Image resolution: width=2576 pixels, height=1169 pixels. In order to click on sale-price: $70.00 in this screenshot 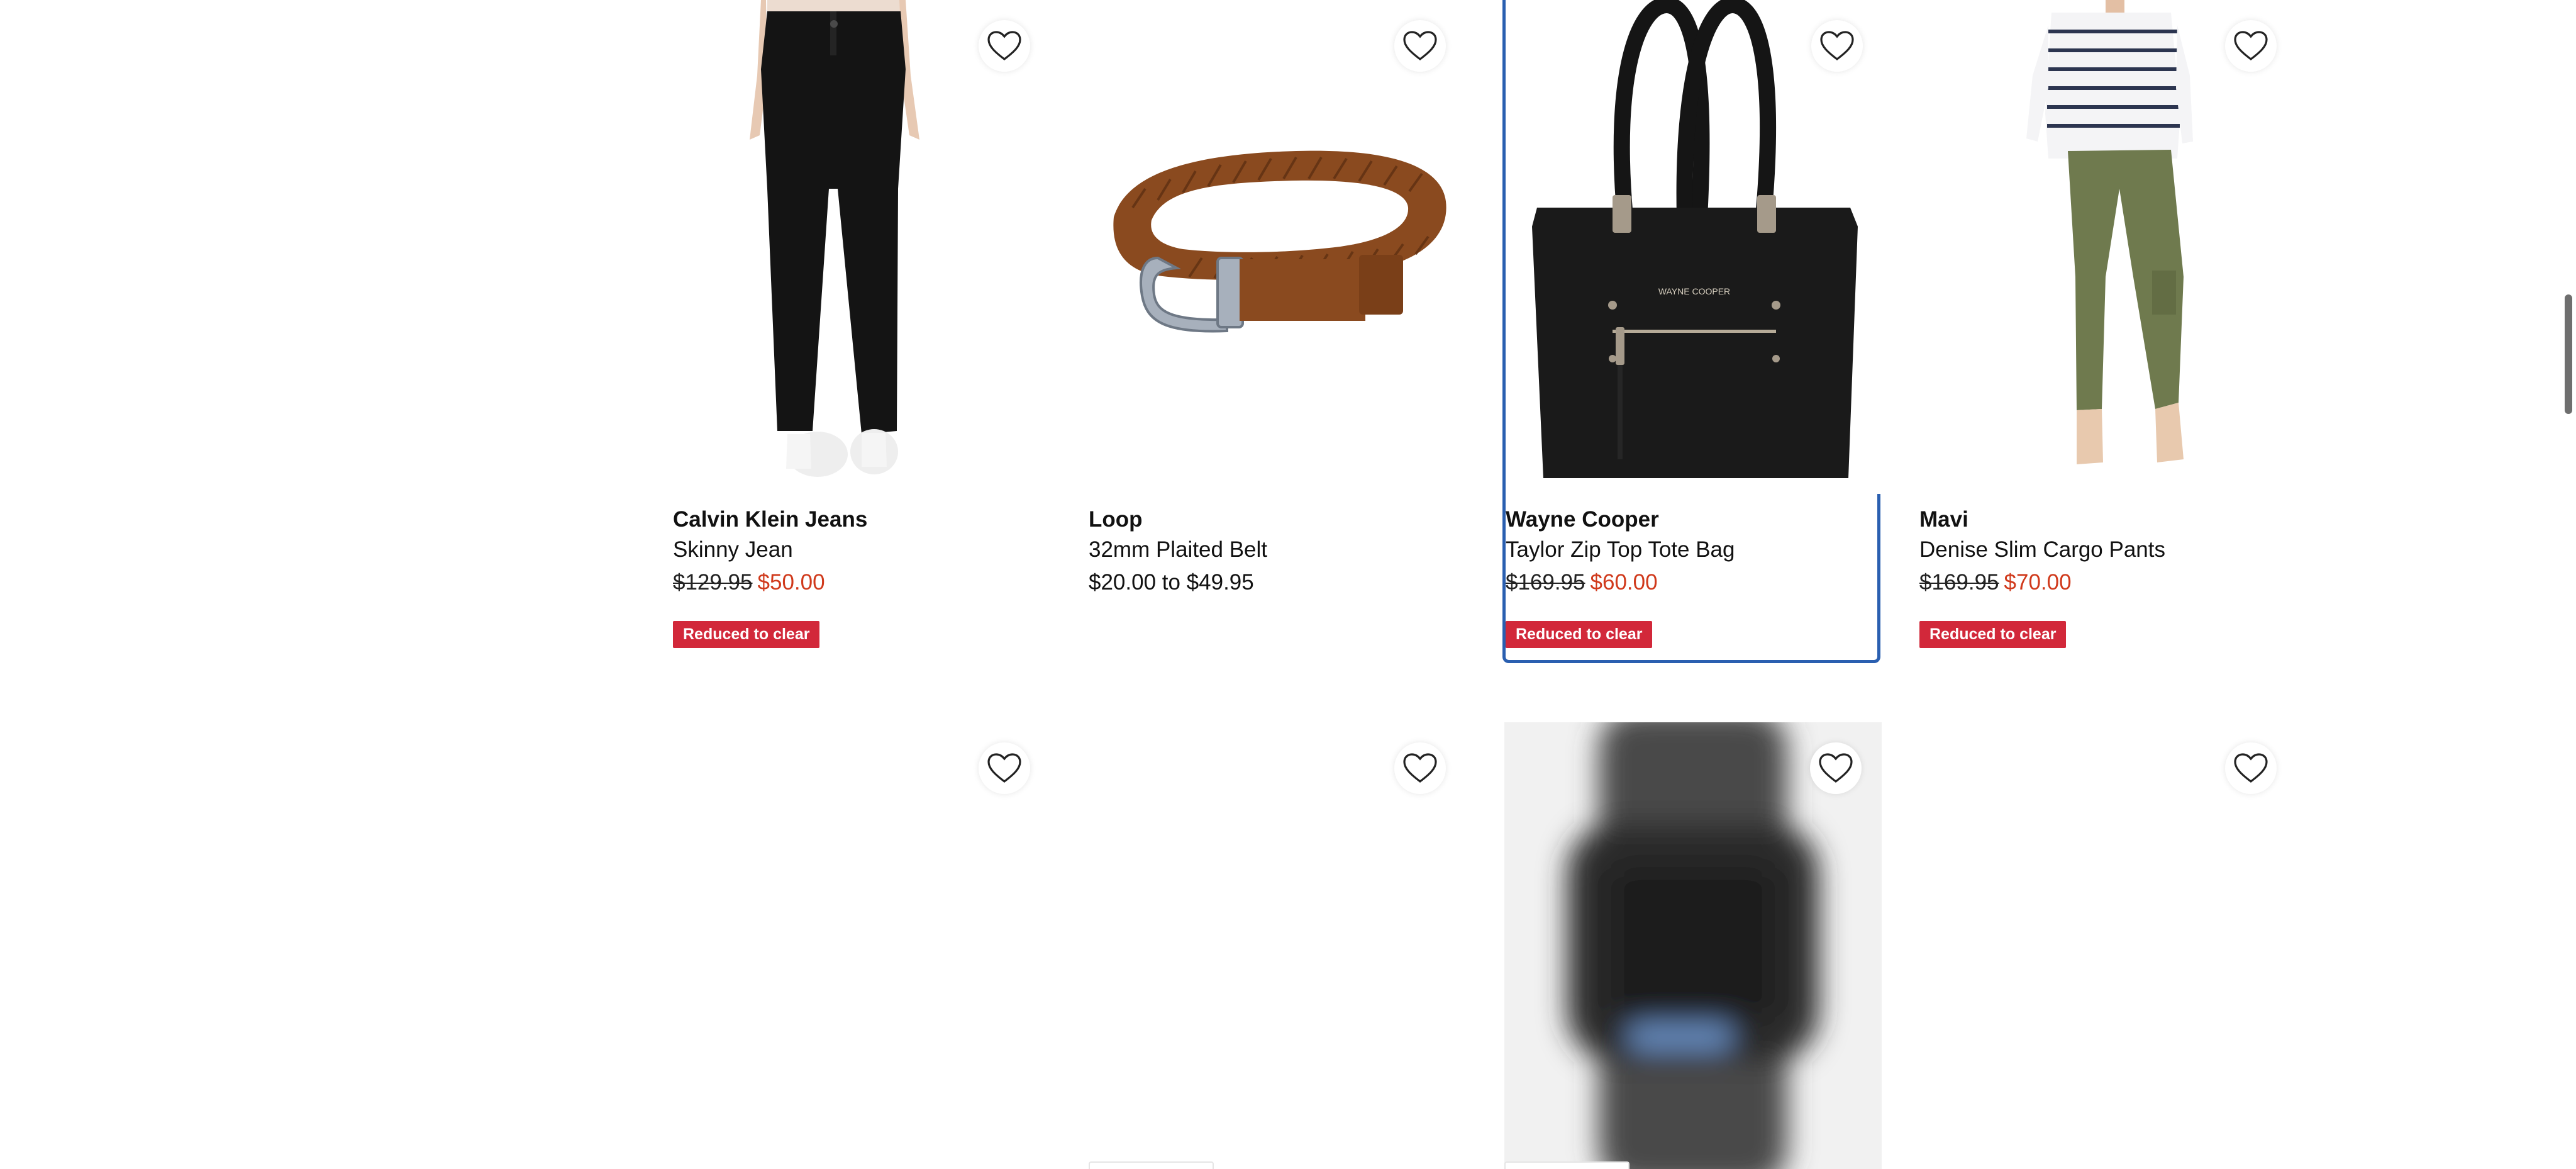, I will do `click(2038, 583)`.